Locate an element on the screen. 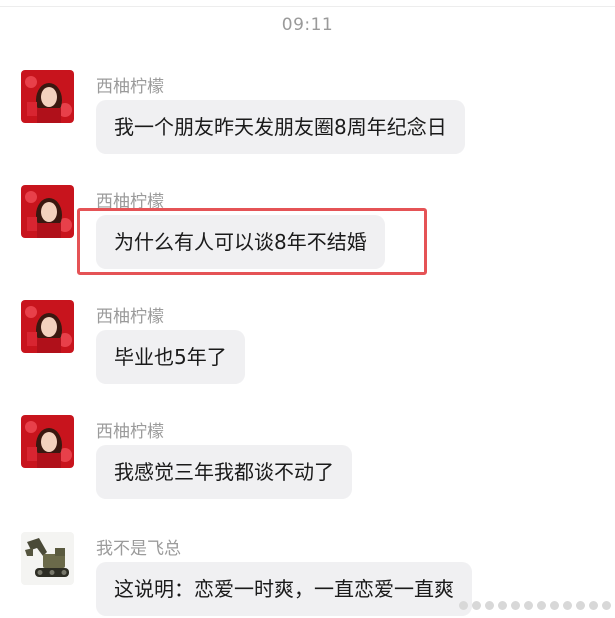 The image size is (615, 618). highlight-annotation is located at coordinates (252, 241).